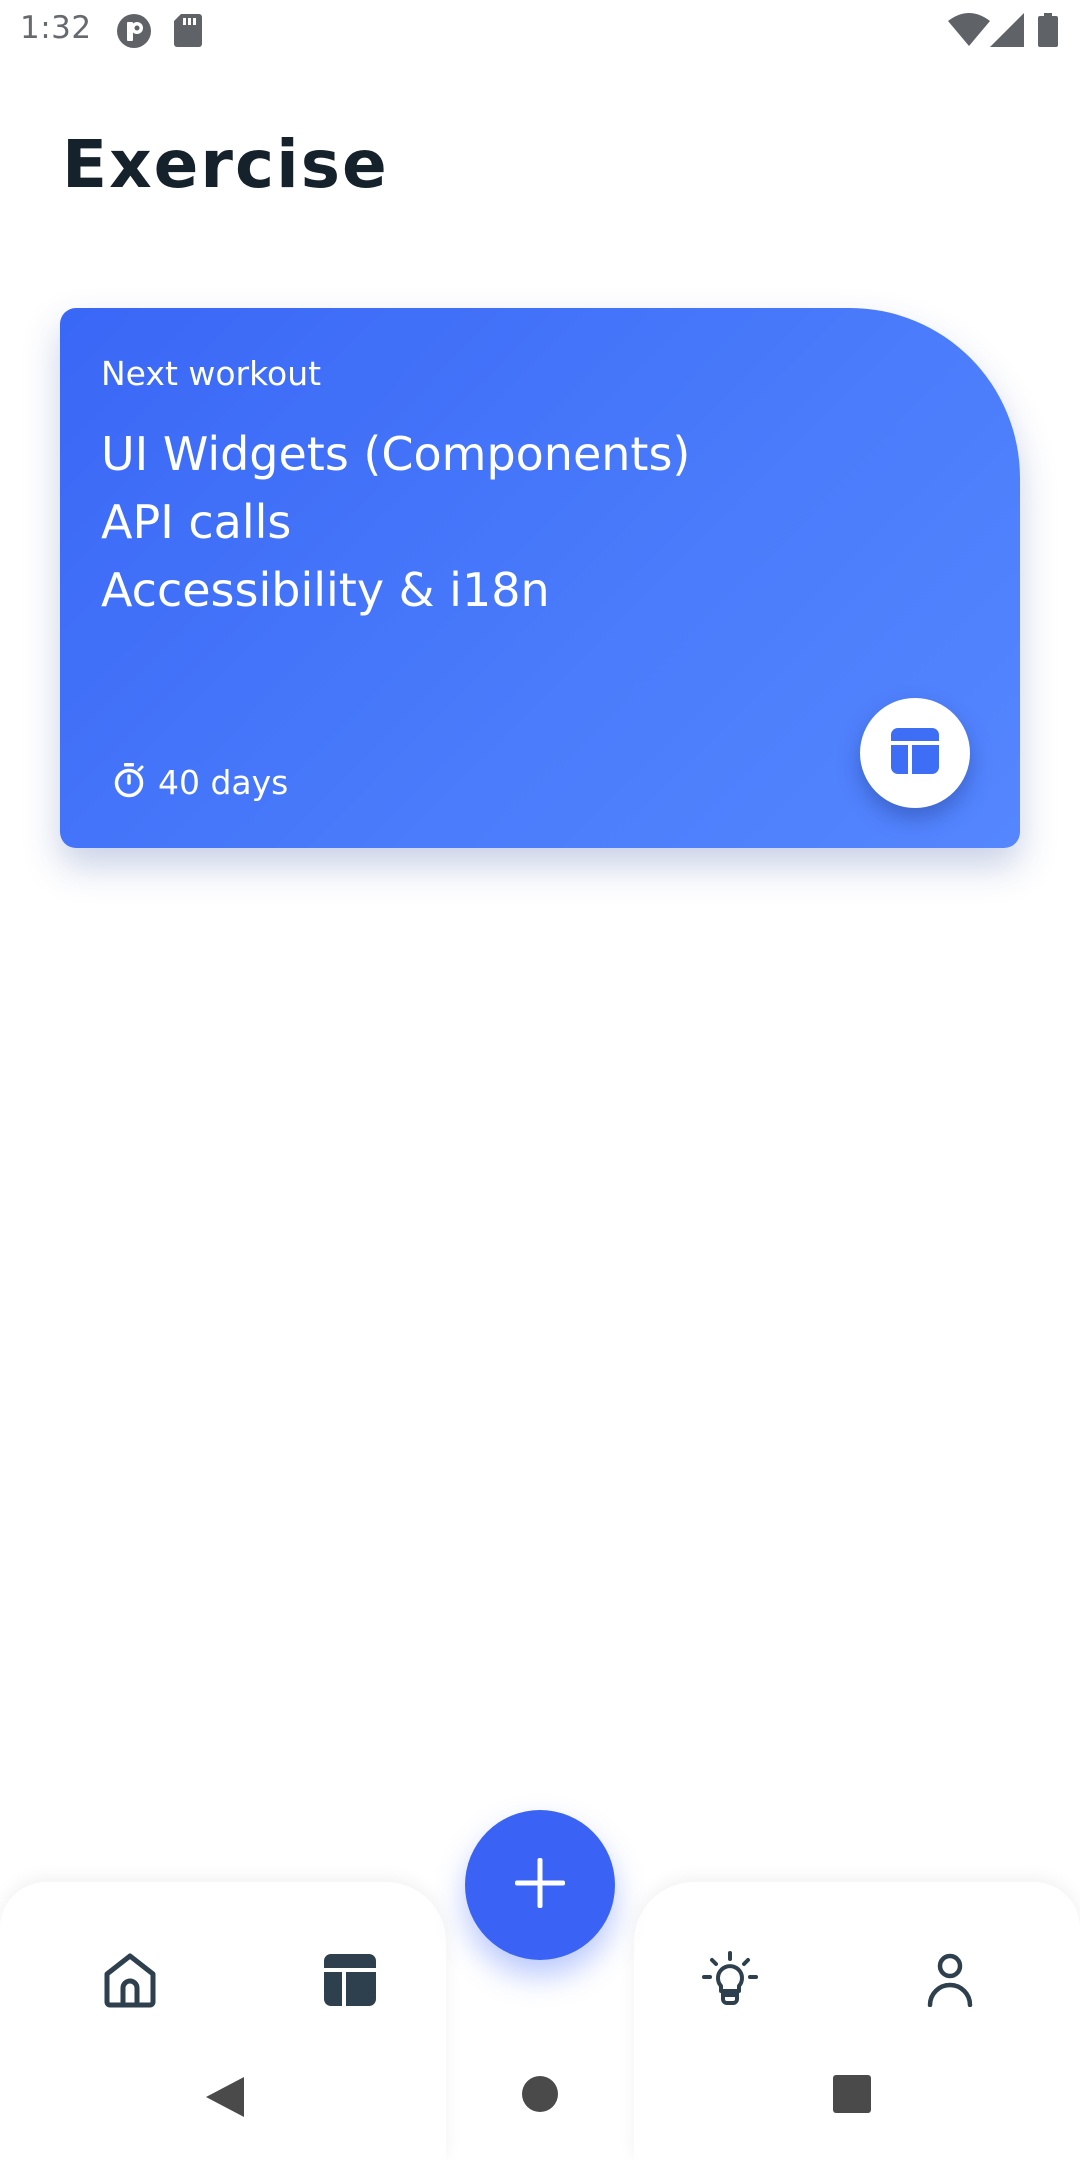 This screenshot has width=1080, height=2160. I want to click on status-time: 1:32, so click(56, 28).